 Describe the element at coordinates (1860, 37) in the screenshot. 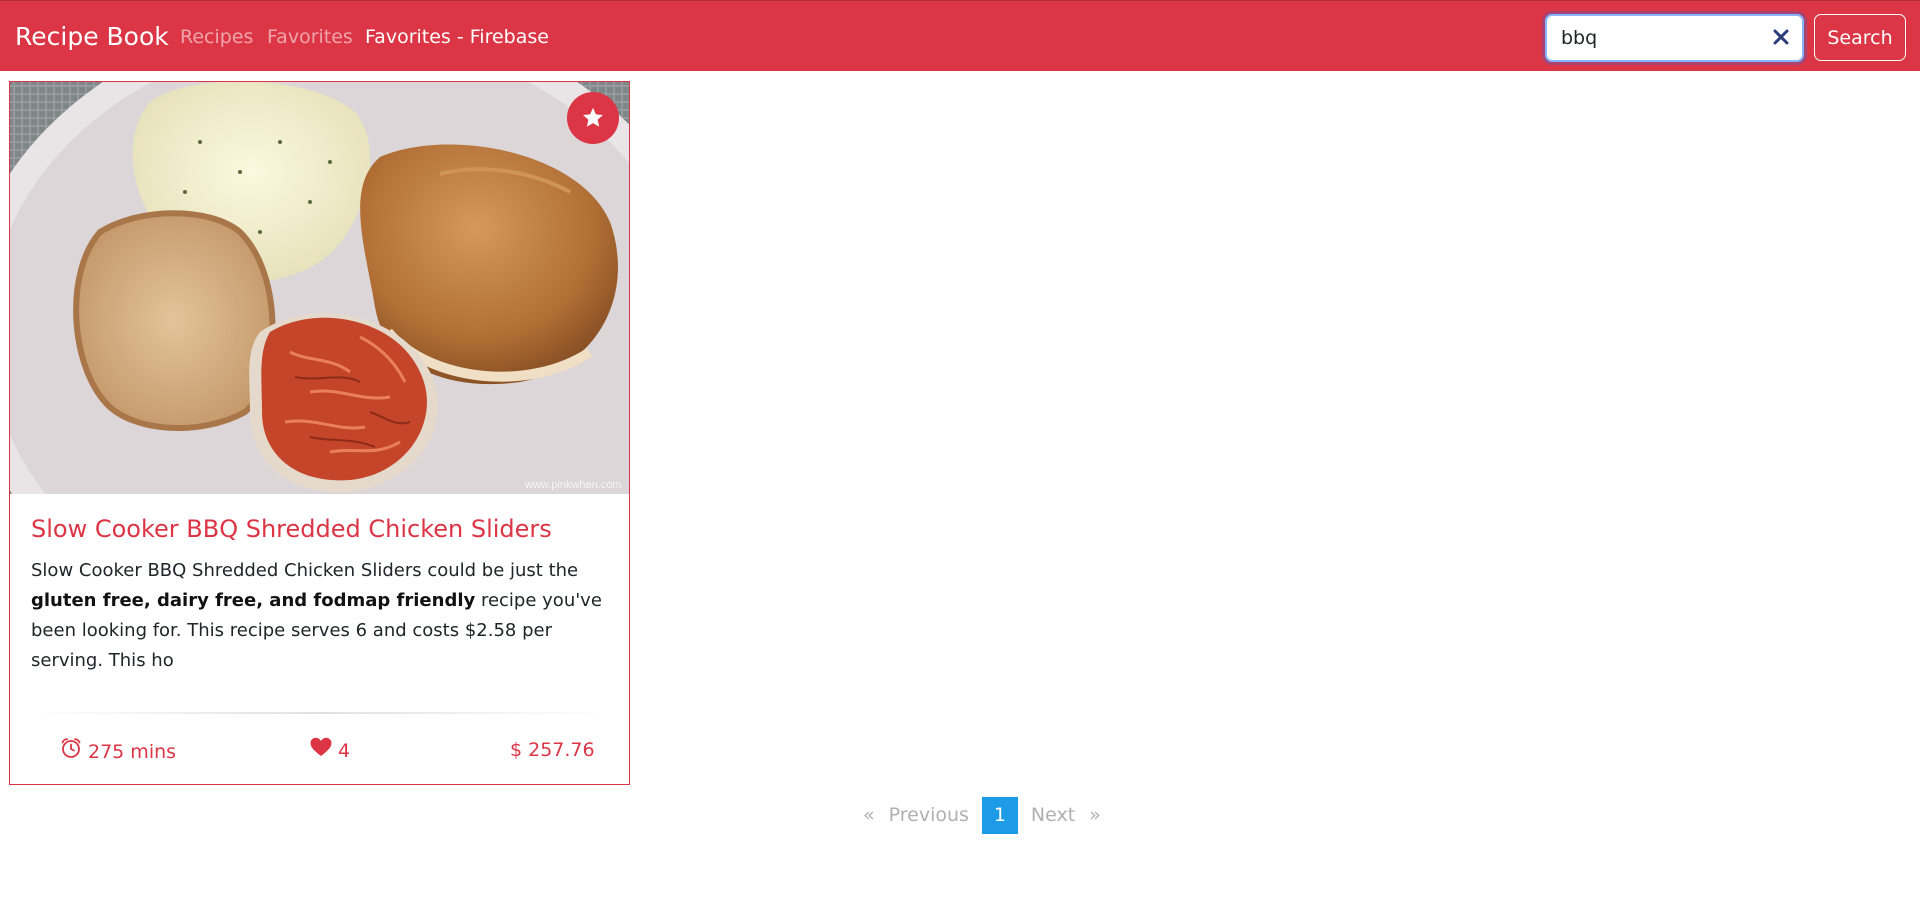

I see `search-button: Search` at that location.